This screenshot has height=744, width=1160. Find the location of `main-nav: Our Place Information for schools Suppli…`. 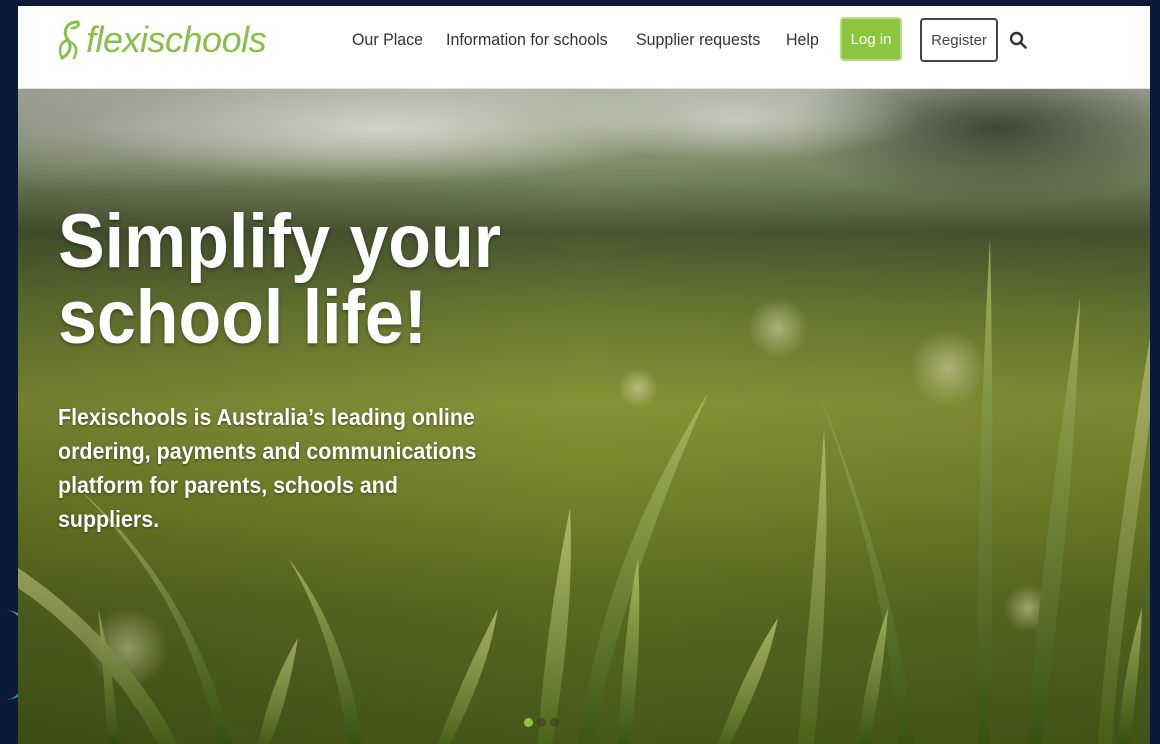

main-nav: Our Place Information for schools Suppli… is located at coordinates (595, 40).